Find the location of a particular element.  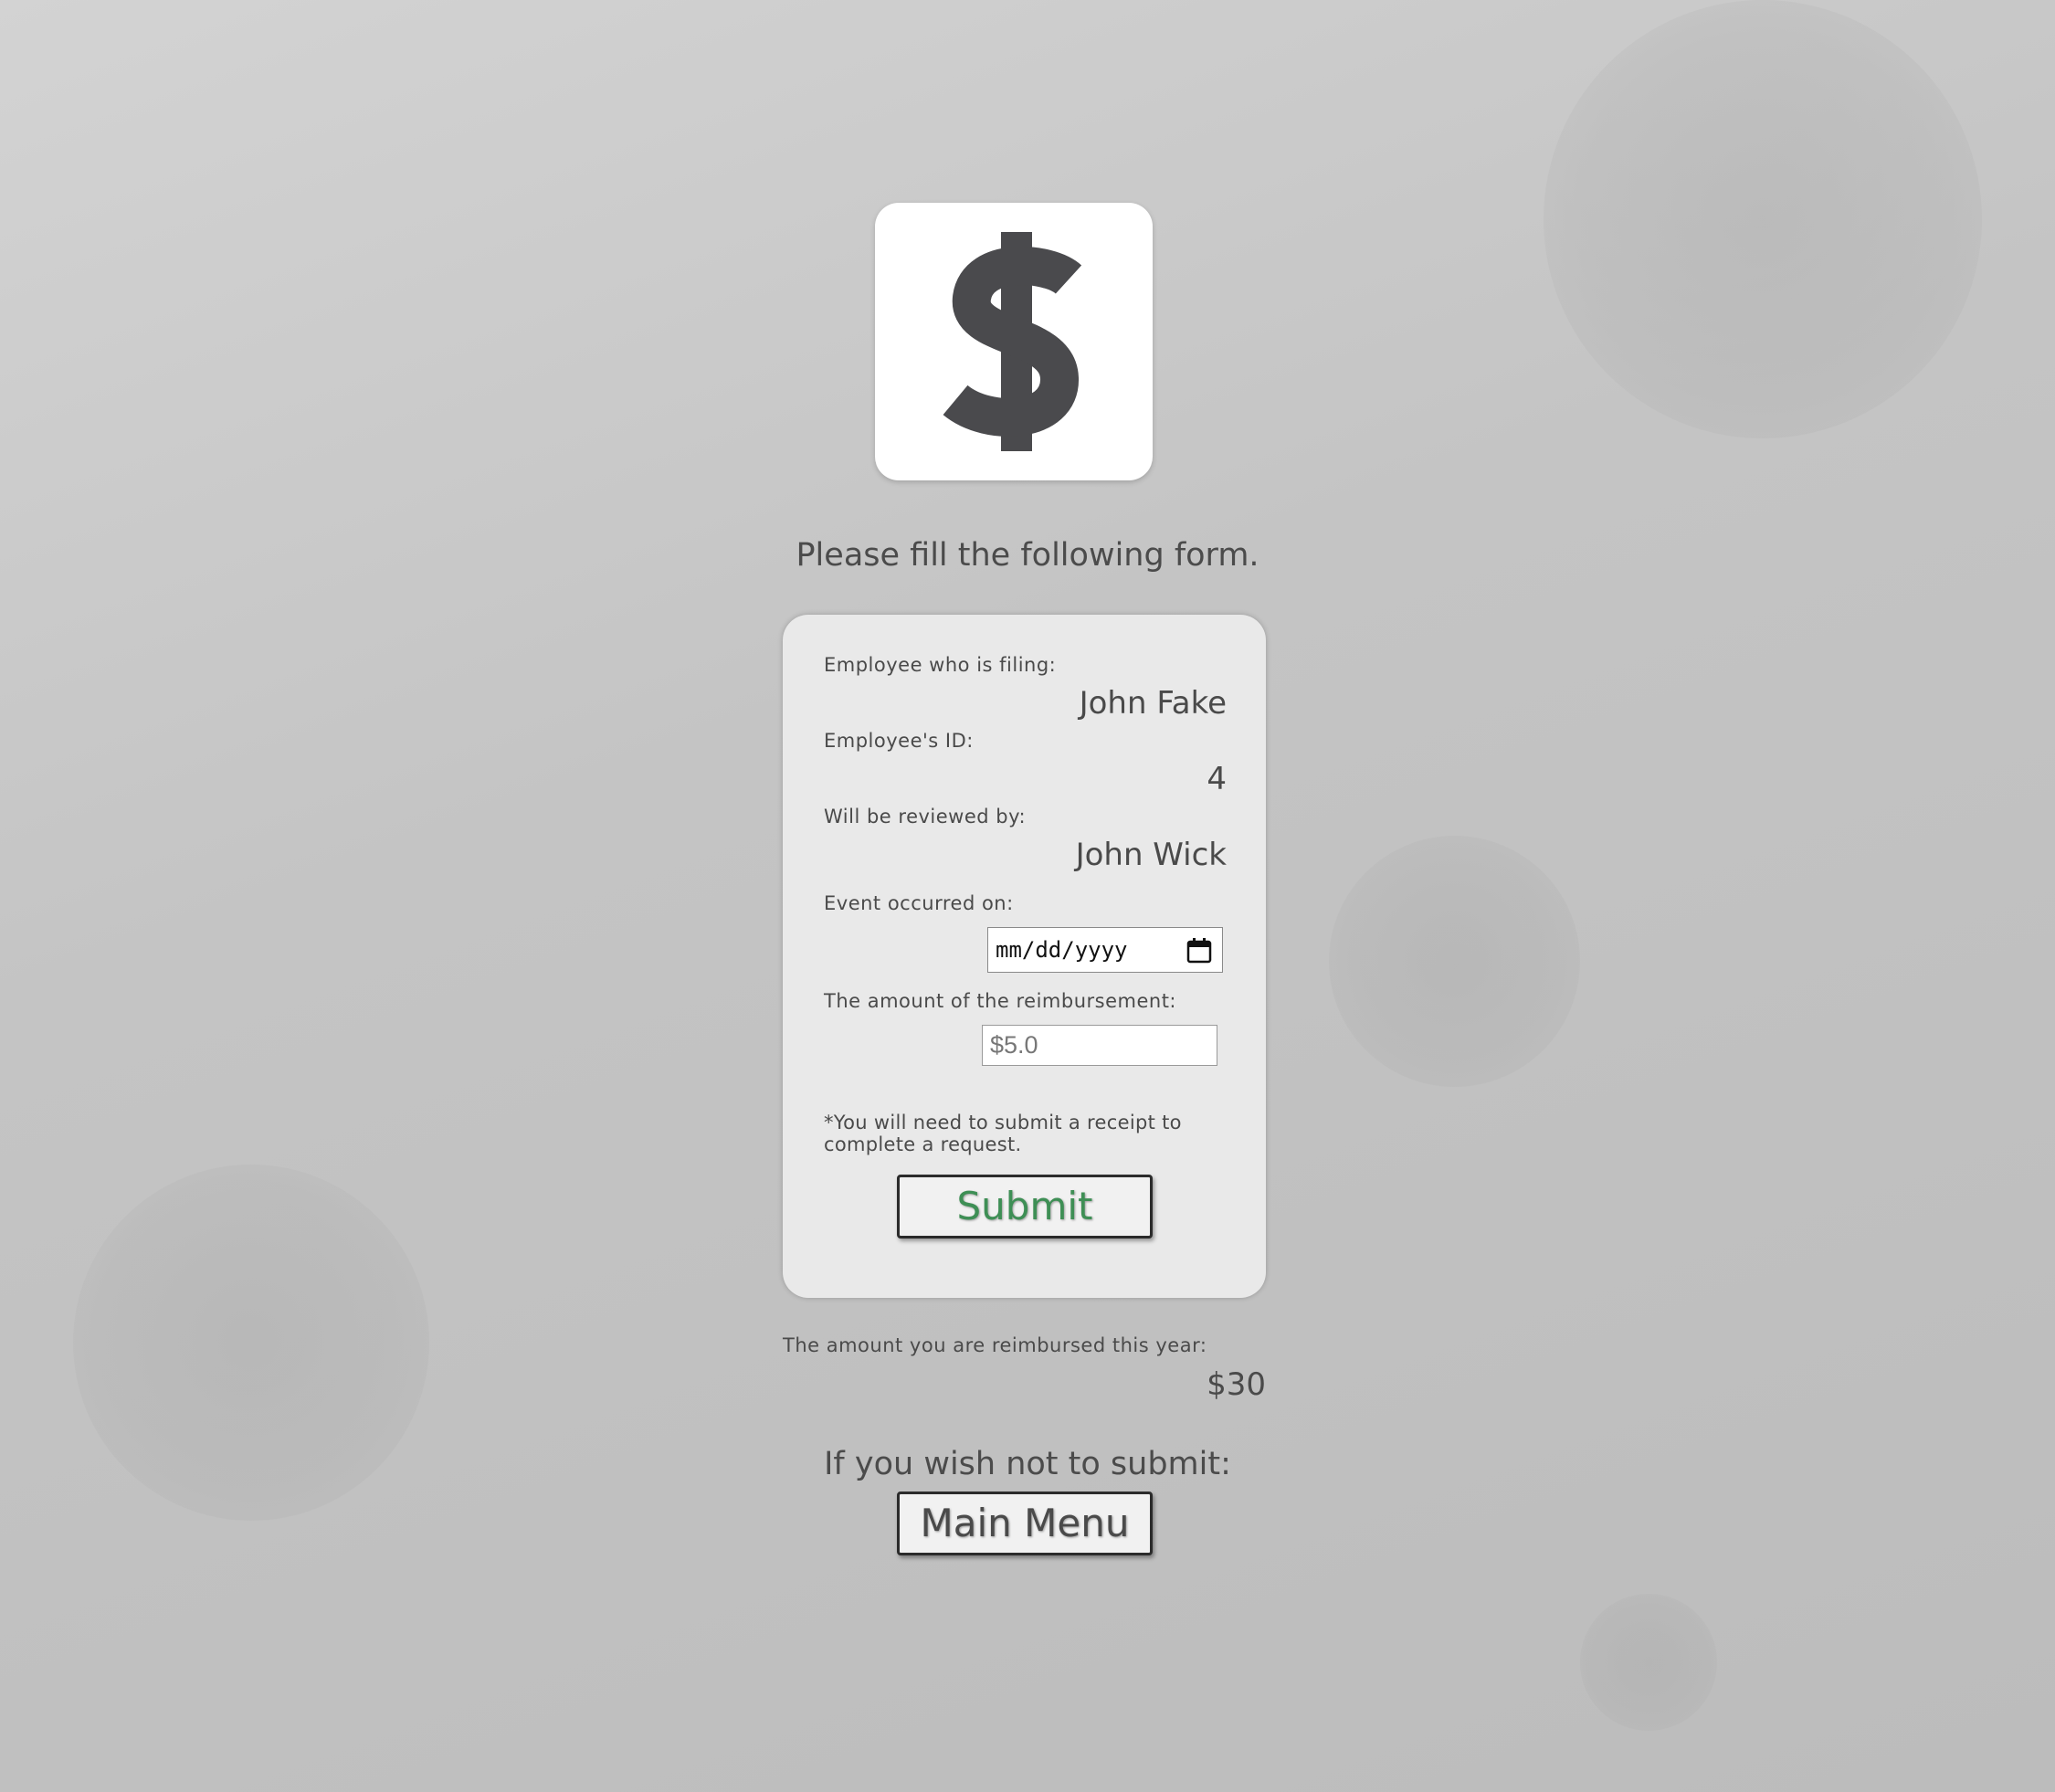

dollar-sign-icon is located at coordinates (1012, 341).